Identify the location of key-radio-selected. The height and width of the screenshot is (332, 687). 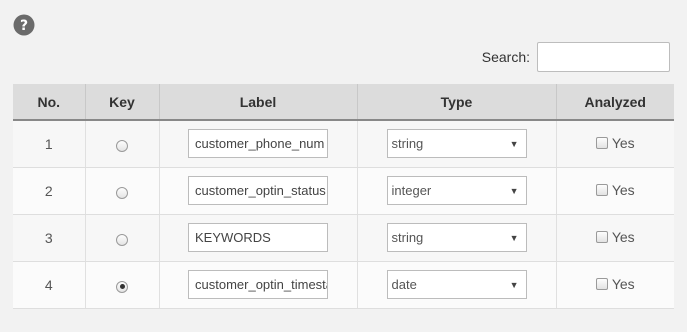
(122, 286).